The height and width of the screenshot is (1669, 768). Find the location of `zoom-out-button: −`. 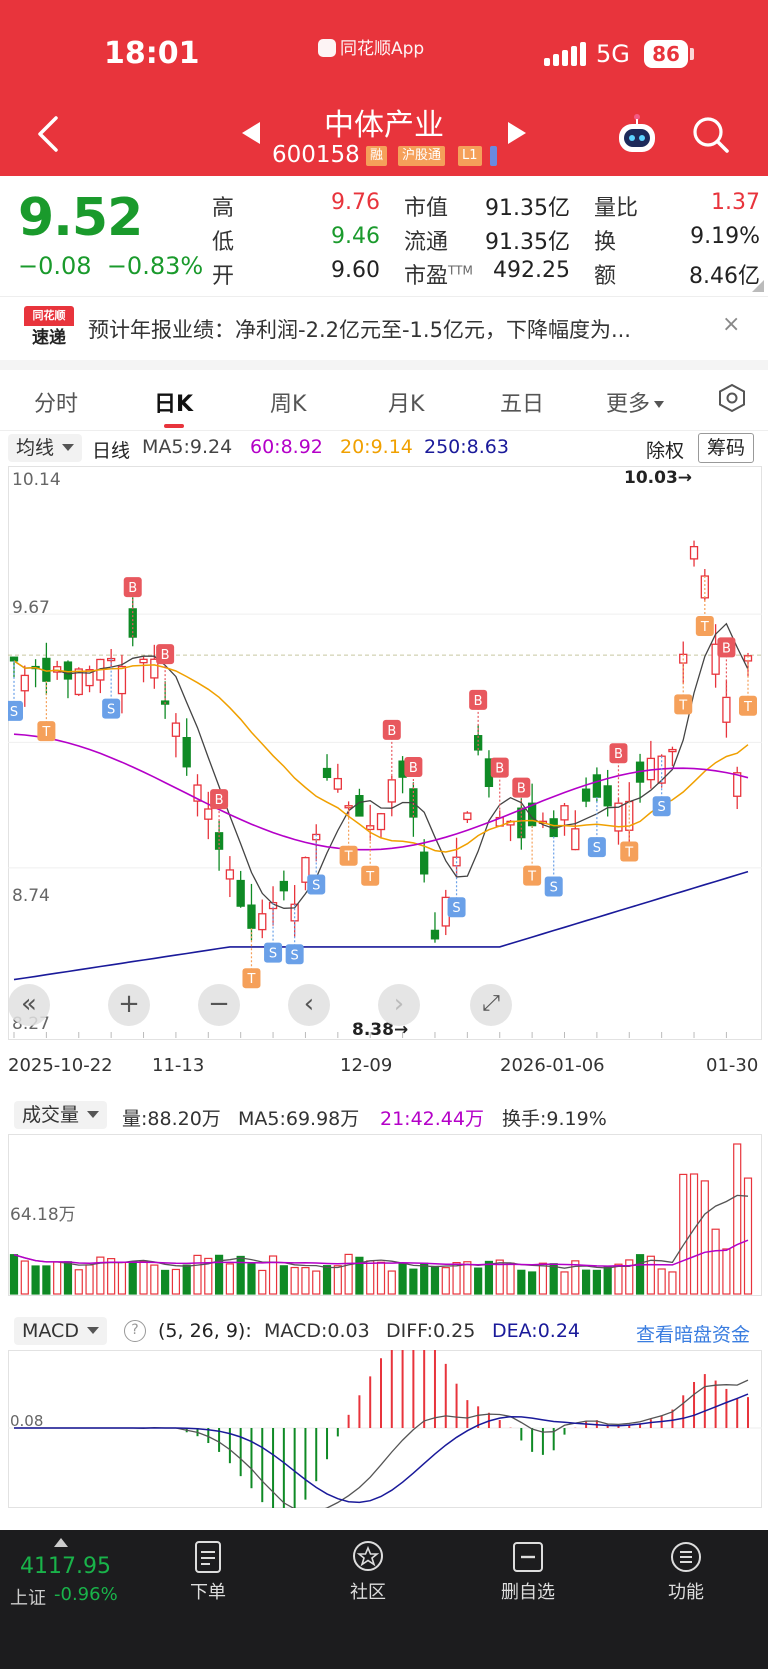

zoom-out-button: − is located at coordinates (219, 1005).